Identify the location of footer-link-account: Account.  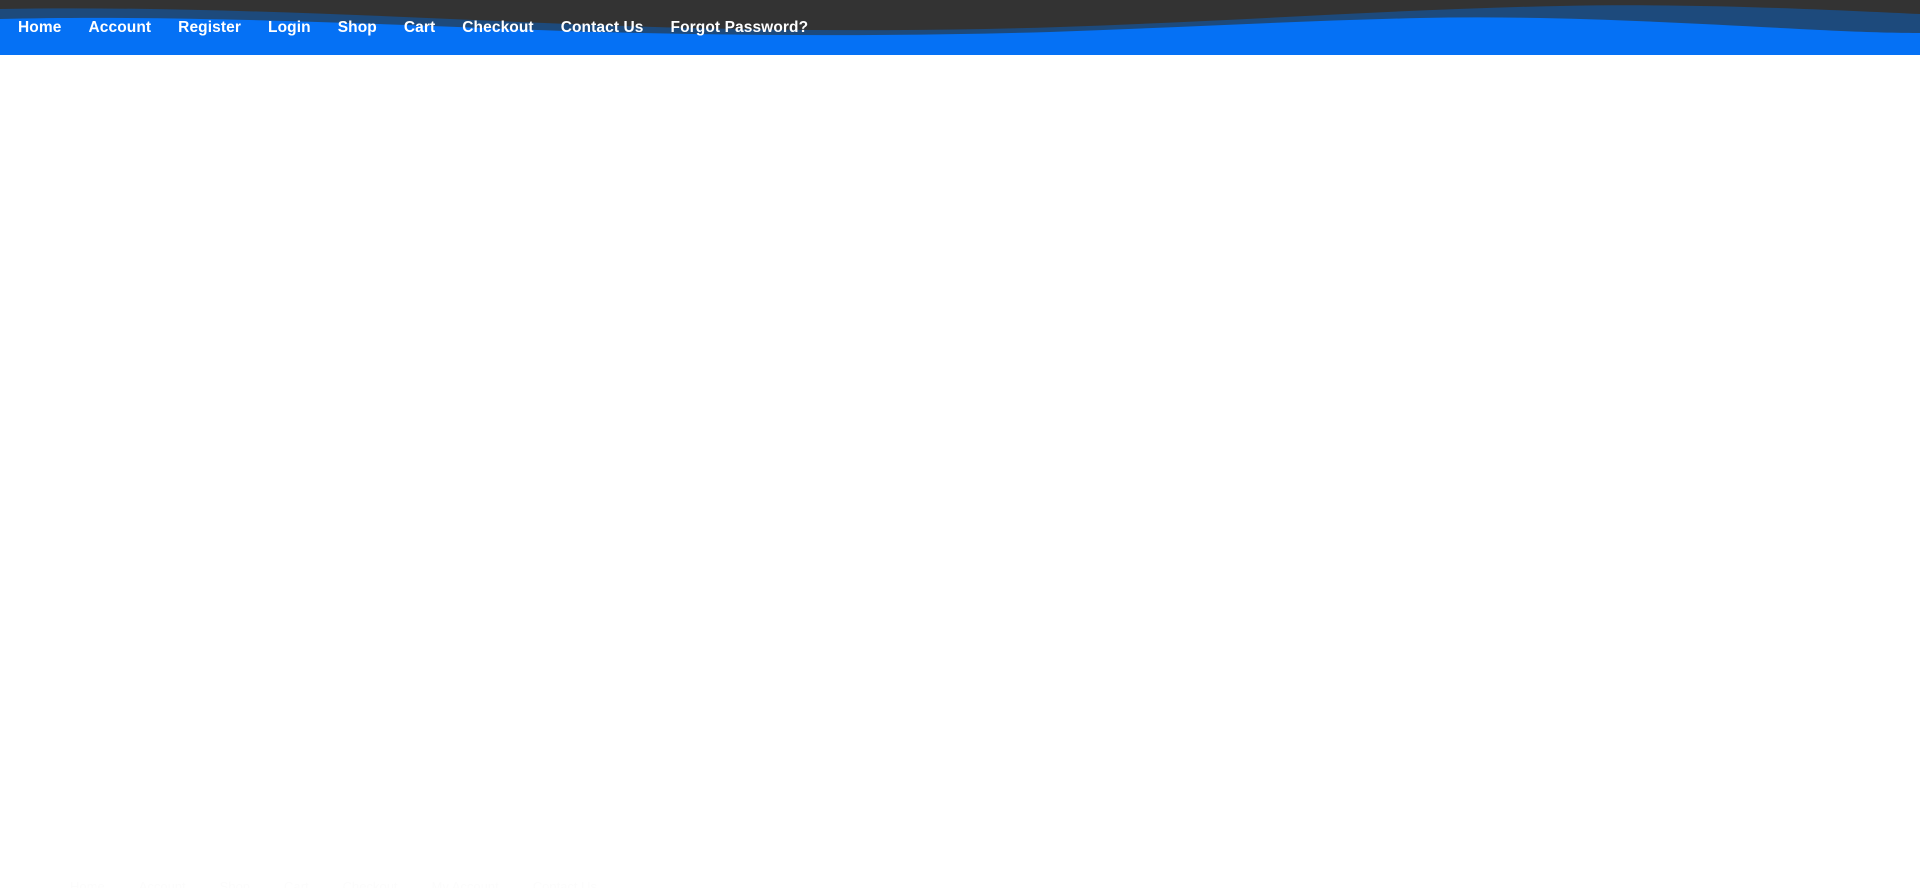
(162, 883).